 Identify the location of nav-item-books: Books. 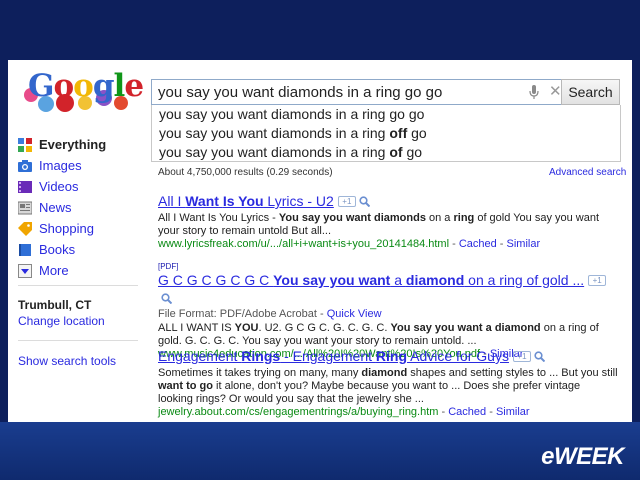
(78, 251).